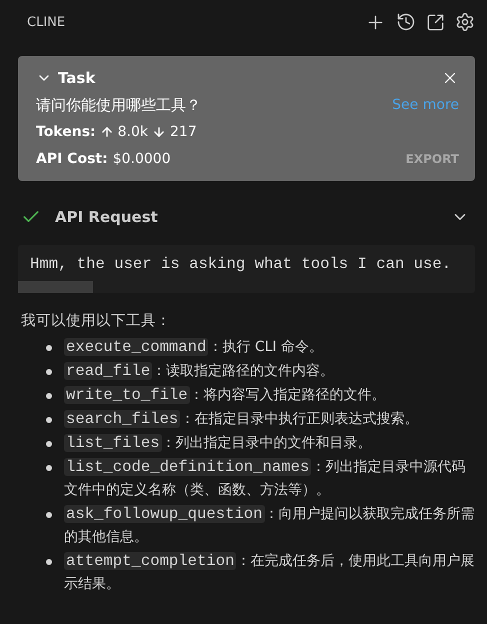 Image resolution: width=487 pixels, height=624 pixels. I want to click on task-question: 请问你能使用哪些工具？, so click(118, 105).